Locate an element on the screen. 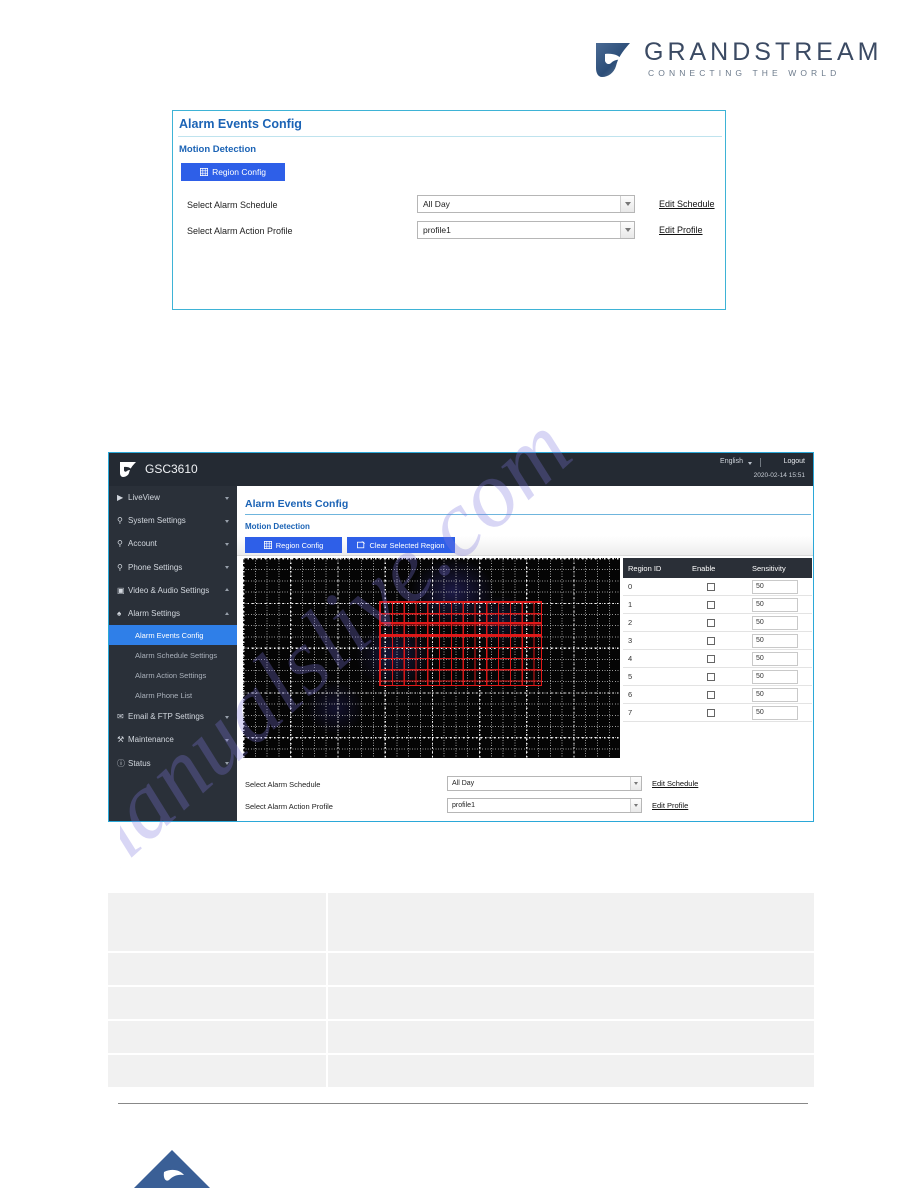 The height and width of the screenshot is (1188, 918). language-selector: English is located at coordinates (731, 461).